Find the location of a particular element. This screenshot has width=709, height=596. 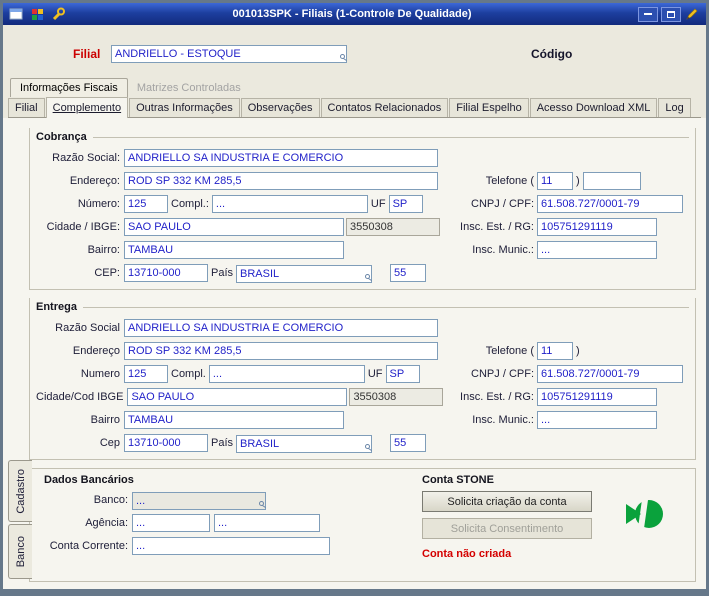

titlebar-icons is located at coordinates (34, 14).